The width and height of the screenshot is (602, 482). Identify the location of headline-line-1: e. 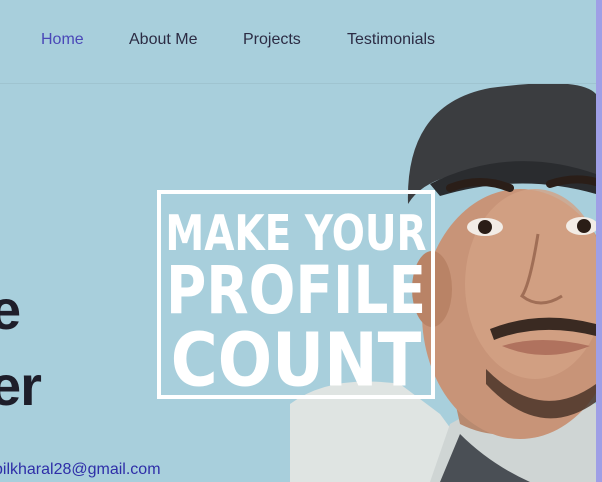
(10, 309).